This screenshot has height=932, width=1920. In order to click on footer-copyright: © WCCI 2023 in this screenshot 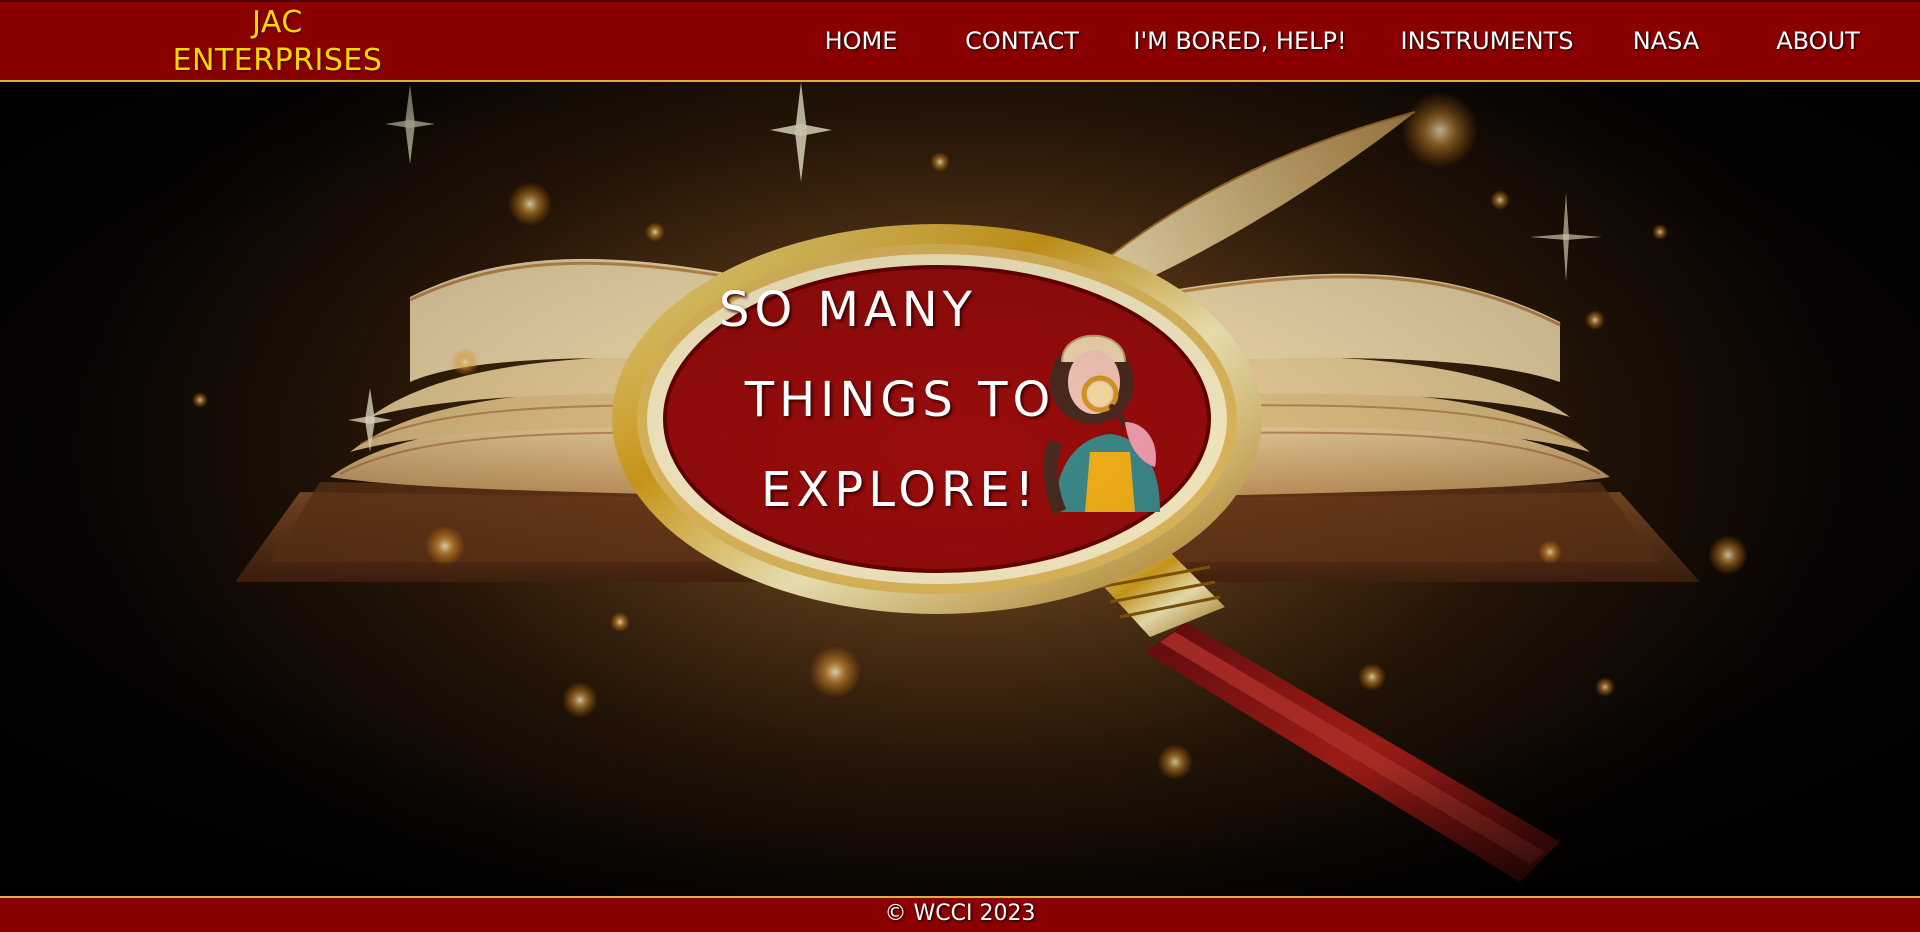, I will do `click(960, 913)`.